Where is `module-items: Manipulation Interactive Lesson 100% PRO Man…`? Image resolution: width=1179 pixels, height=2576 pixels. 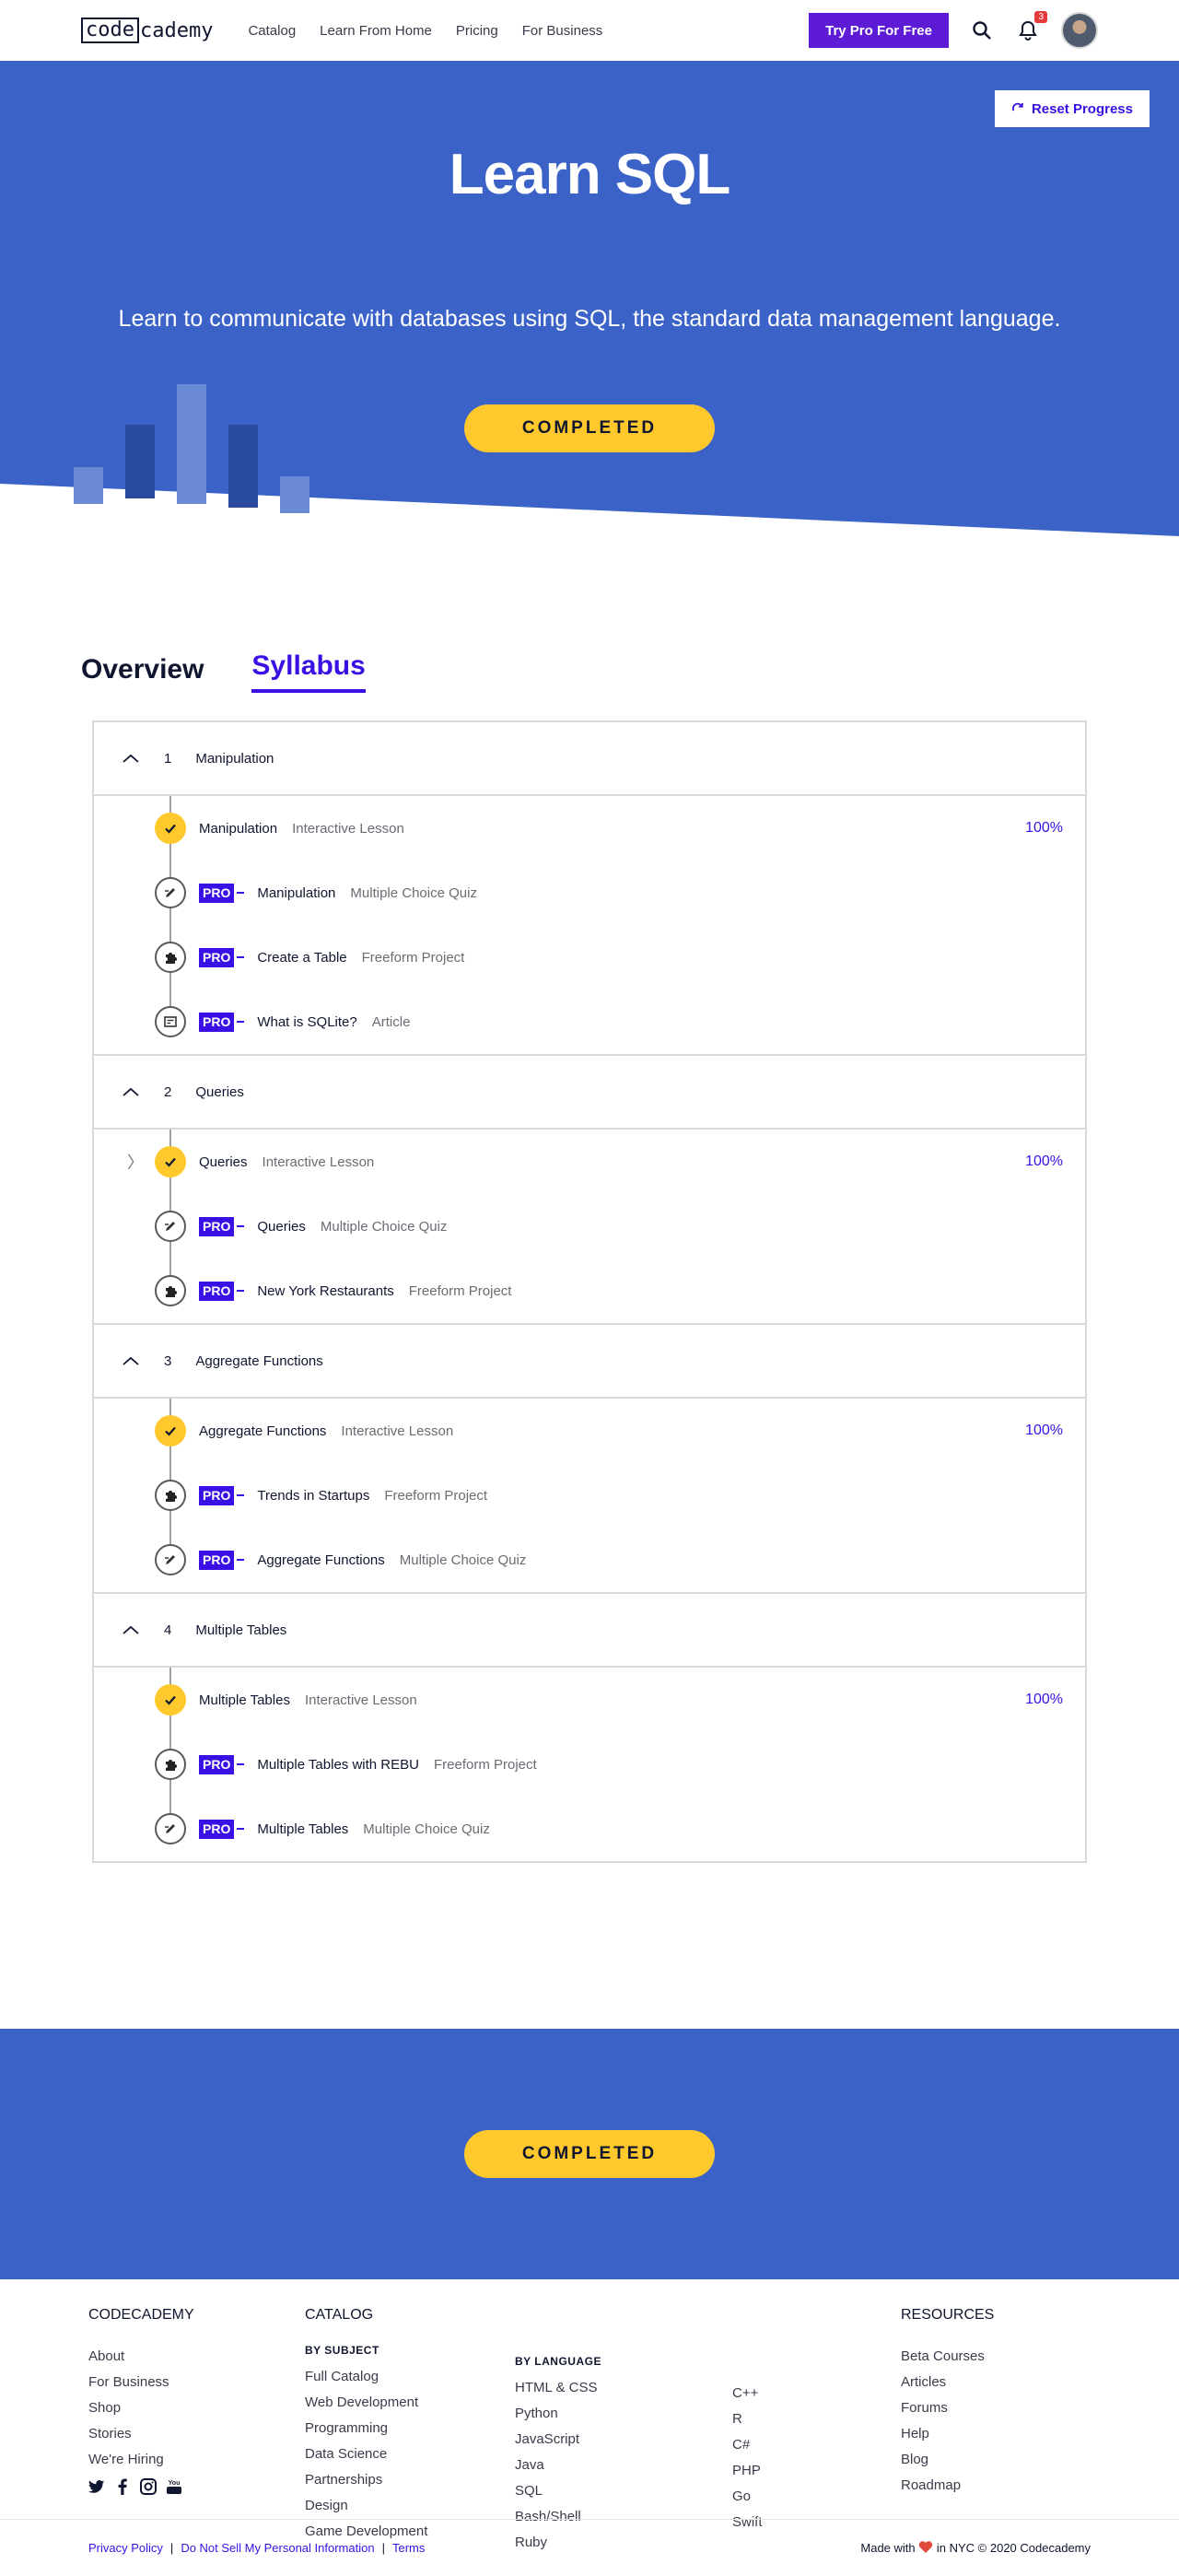 module-items: Manipulation Interactive Lesson 100% PRO Man… is located at coordinates (589, 925).